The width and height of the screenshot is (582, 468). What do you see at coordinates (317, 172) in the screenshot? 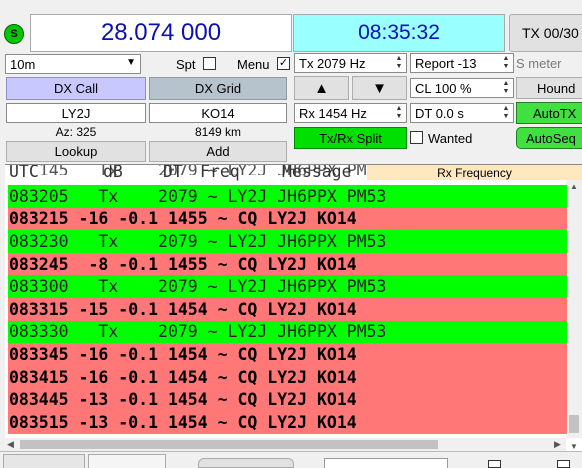
I see `header-message: Message` at bounding box center [317, 172].